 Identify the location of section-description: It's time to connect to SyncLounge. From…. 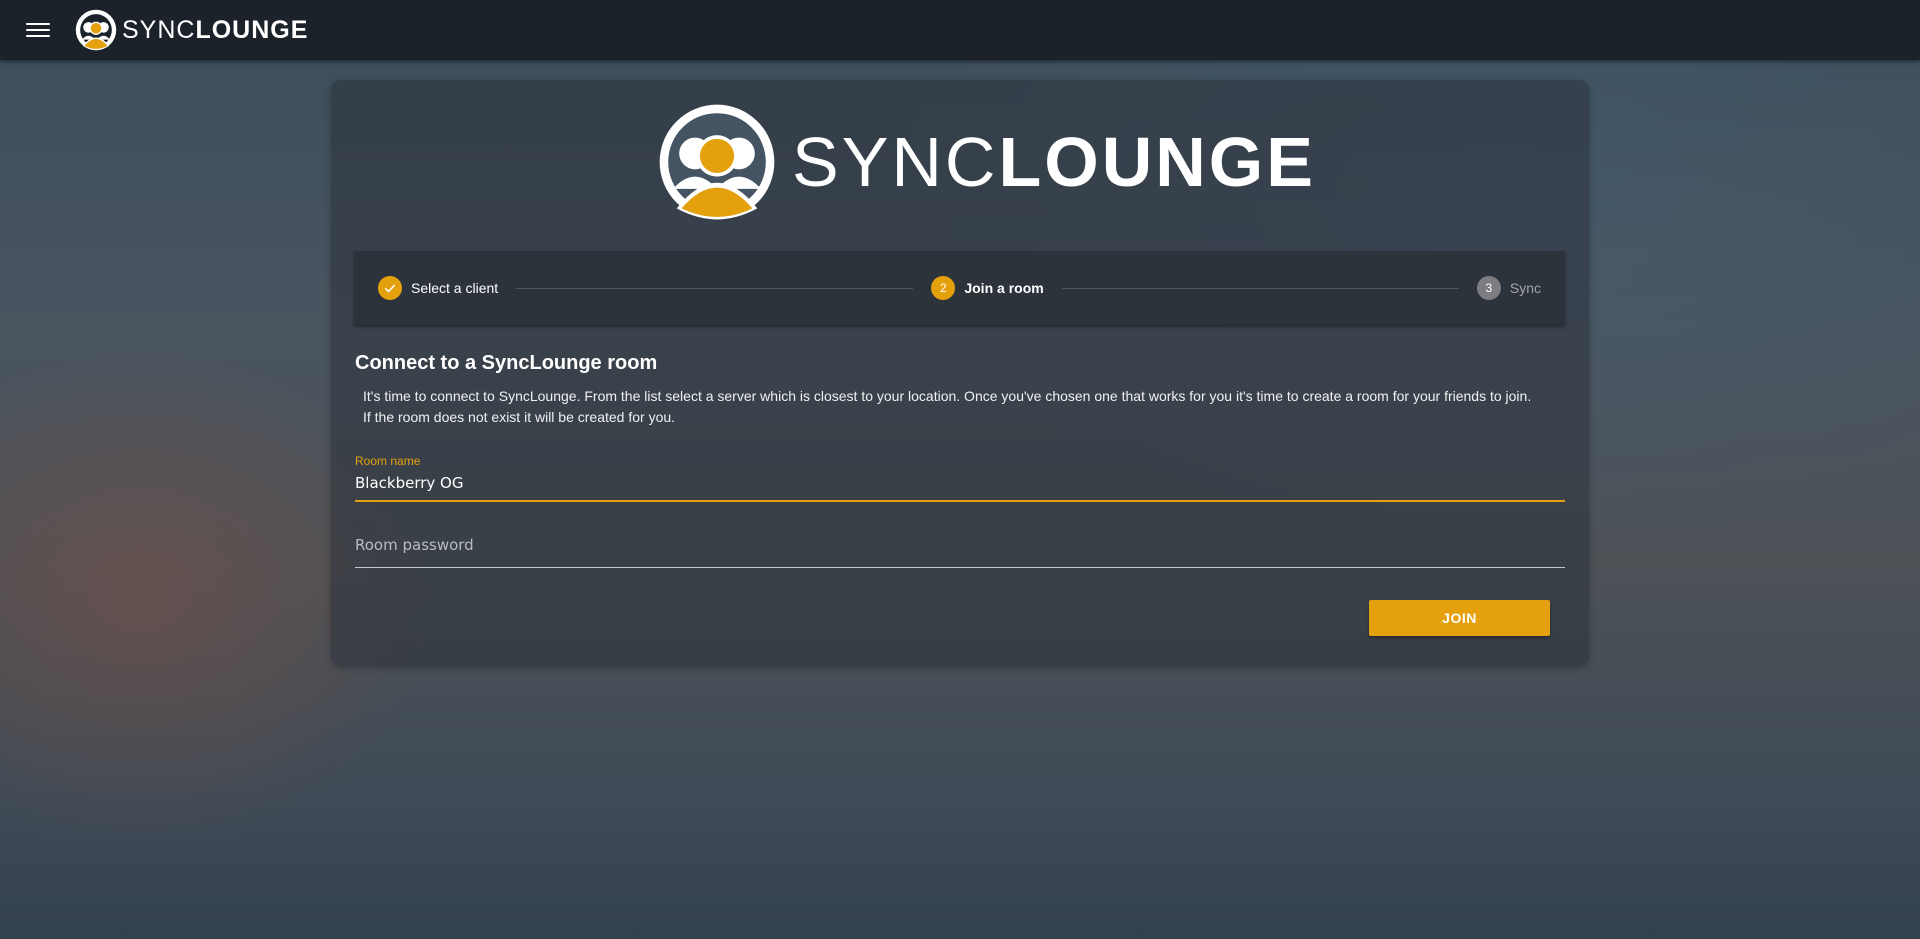
(963, 407).